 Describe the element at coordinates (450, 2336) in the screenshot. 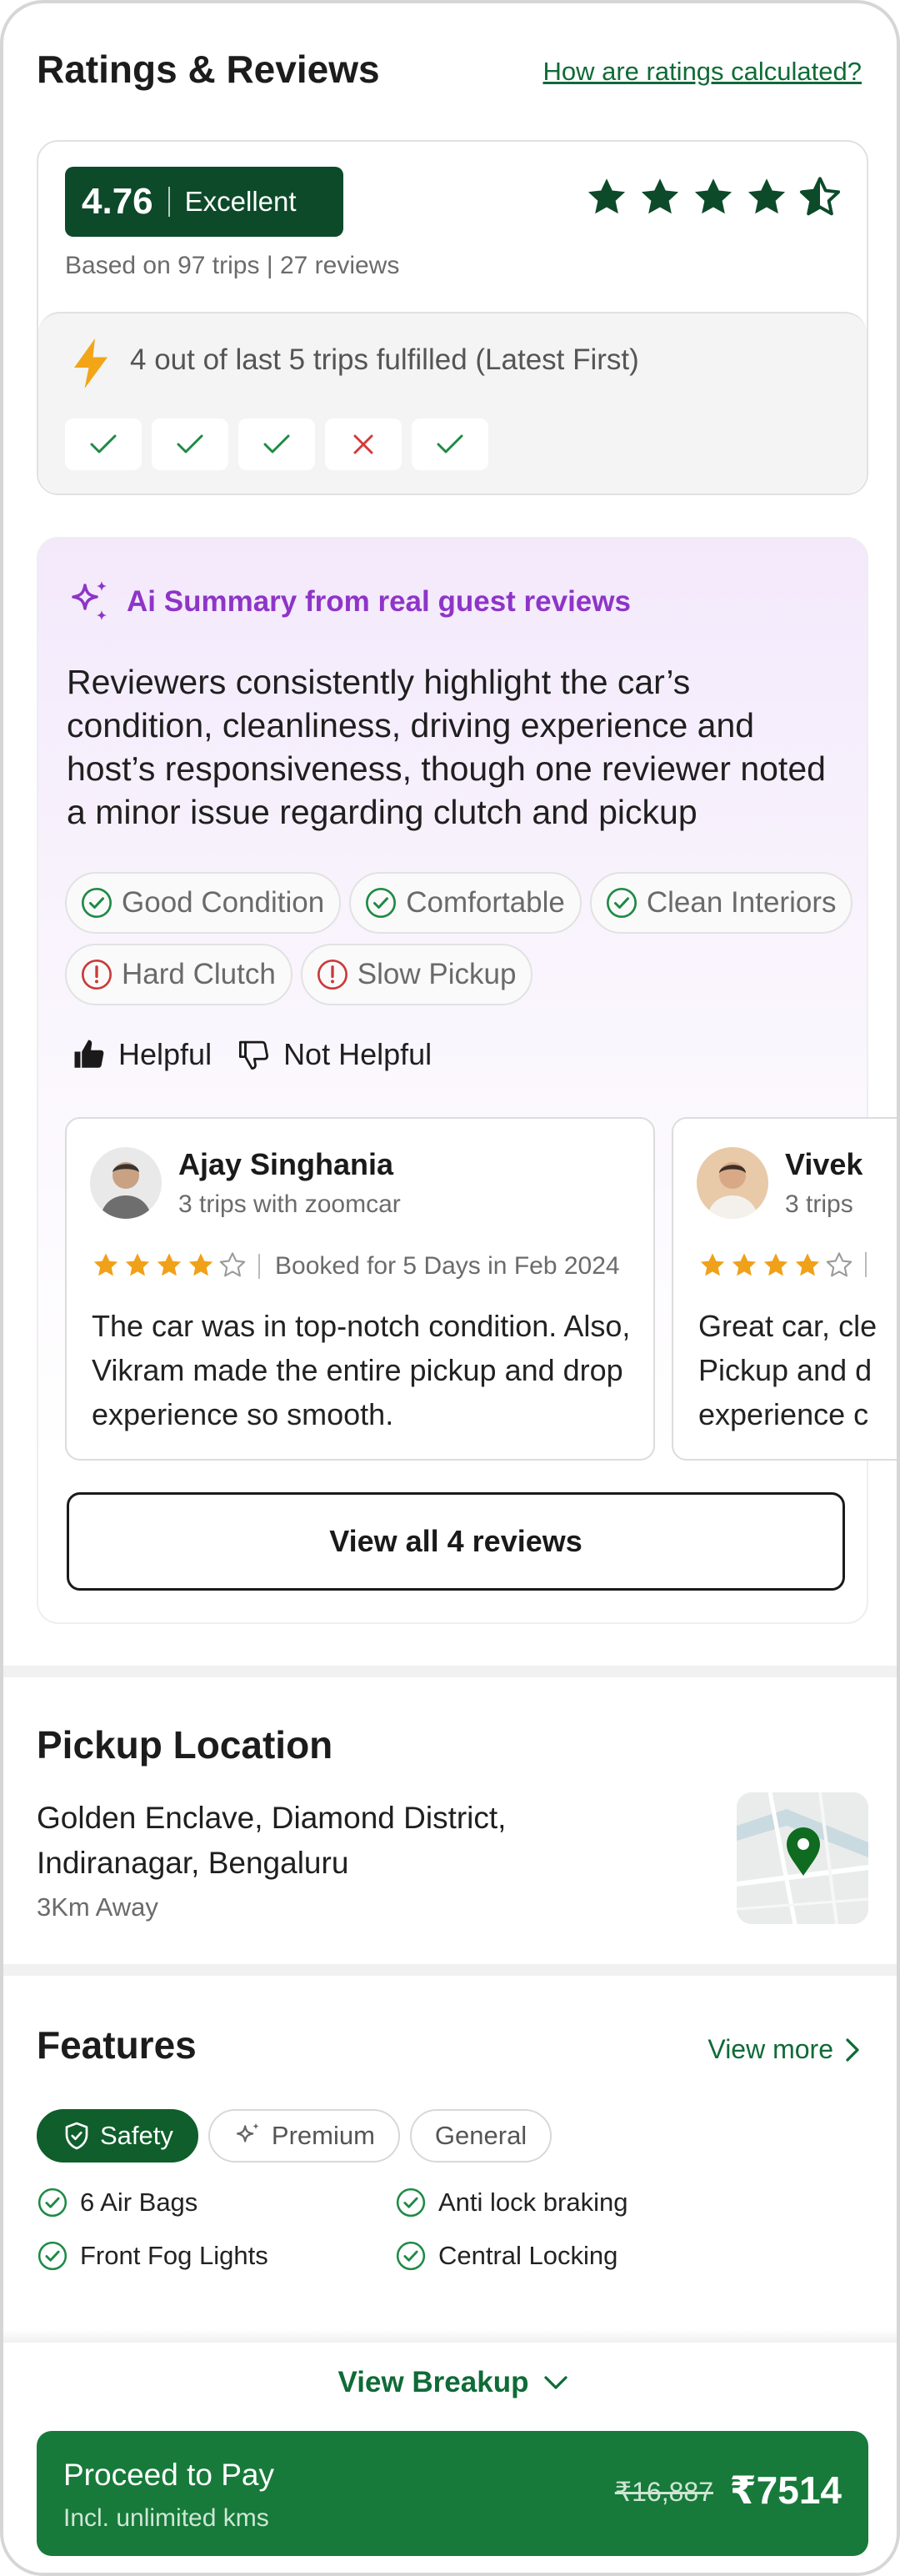

I see `bottom-bar-shadow` at that location.